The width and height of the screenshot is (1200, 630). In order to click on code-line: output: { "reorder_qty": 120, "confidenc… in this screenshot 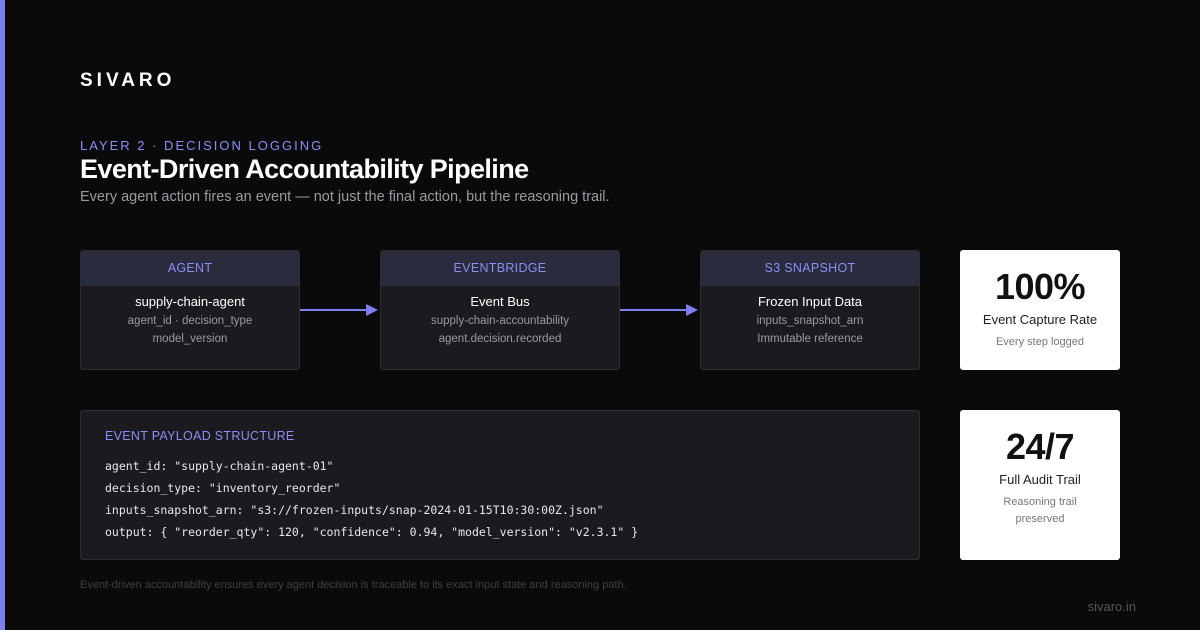, I will do `click(372, 532)`.